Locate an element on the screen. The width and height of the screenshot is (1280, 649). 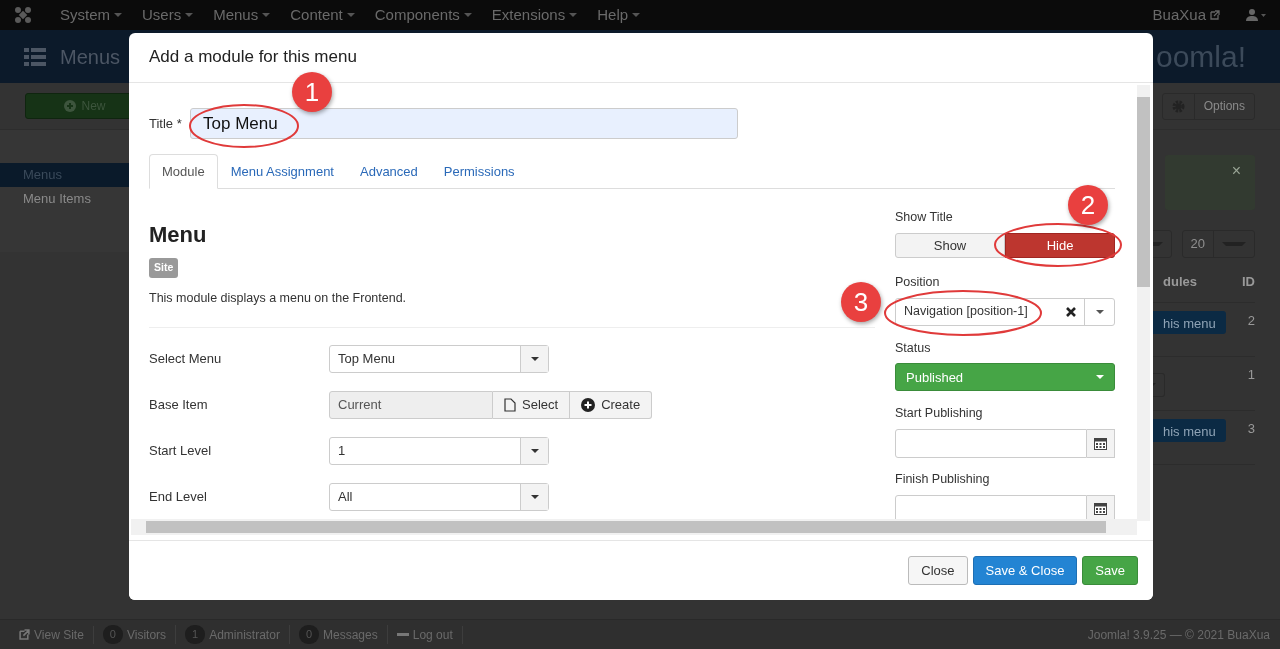
picker-button: Select is located at coordinates (532, 404).